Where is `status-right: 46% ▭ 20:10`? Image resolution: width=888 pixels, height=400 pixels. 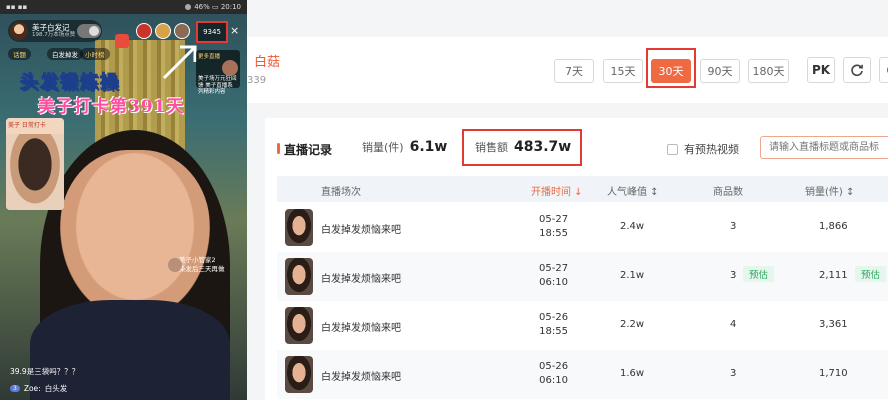
status-right: 46% ▭ 20:10 is located at coordinates (217, 7).